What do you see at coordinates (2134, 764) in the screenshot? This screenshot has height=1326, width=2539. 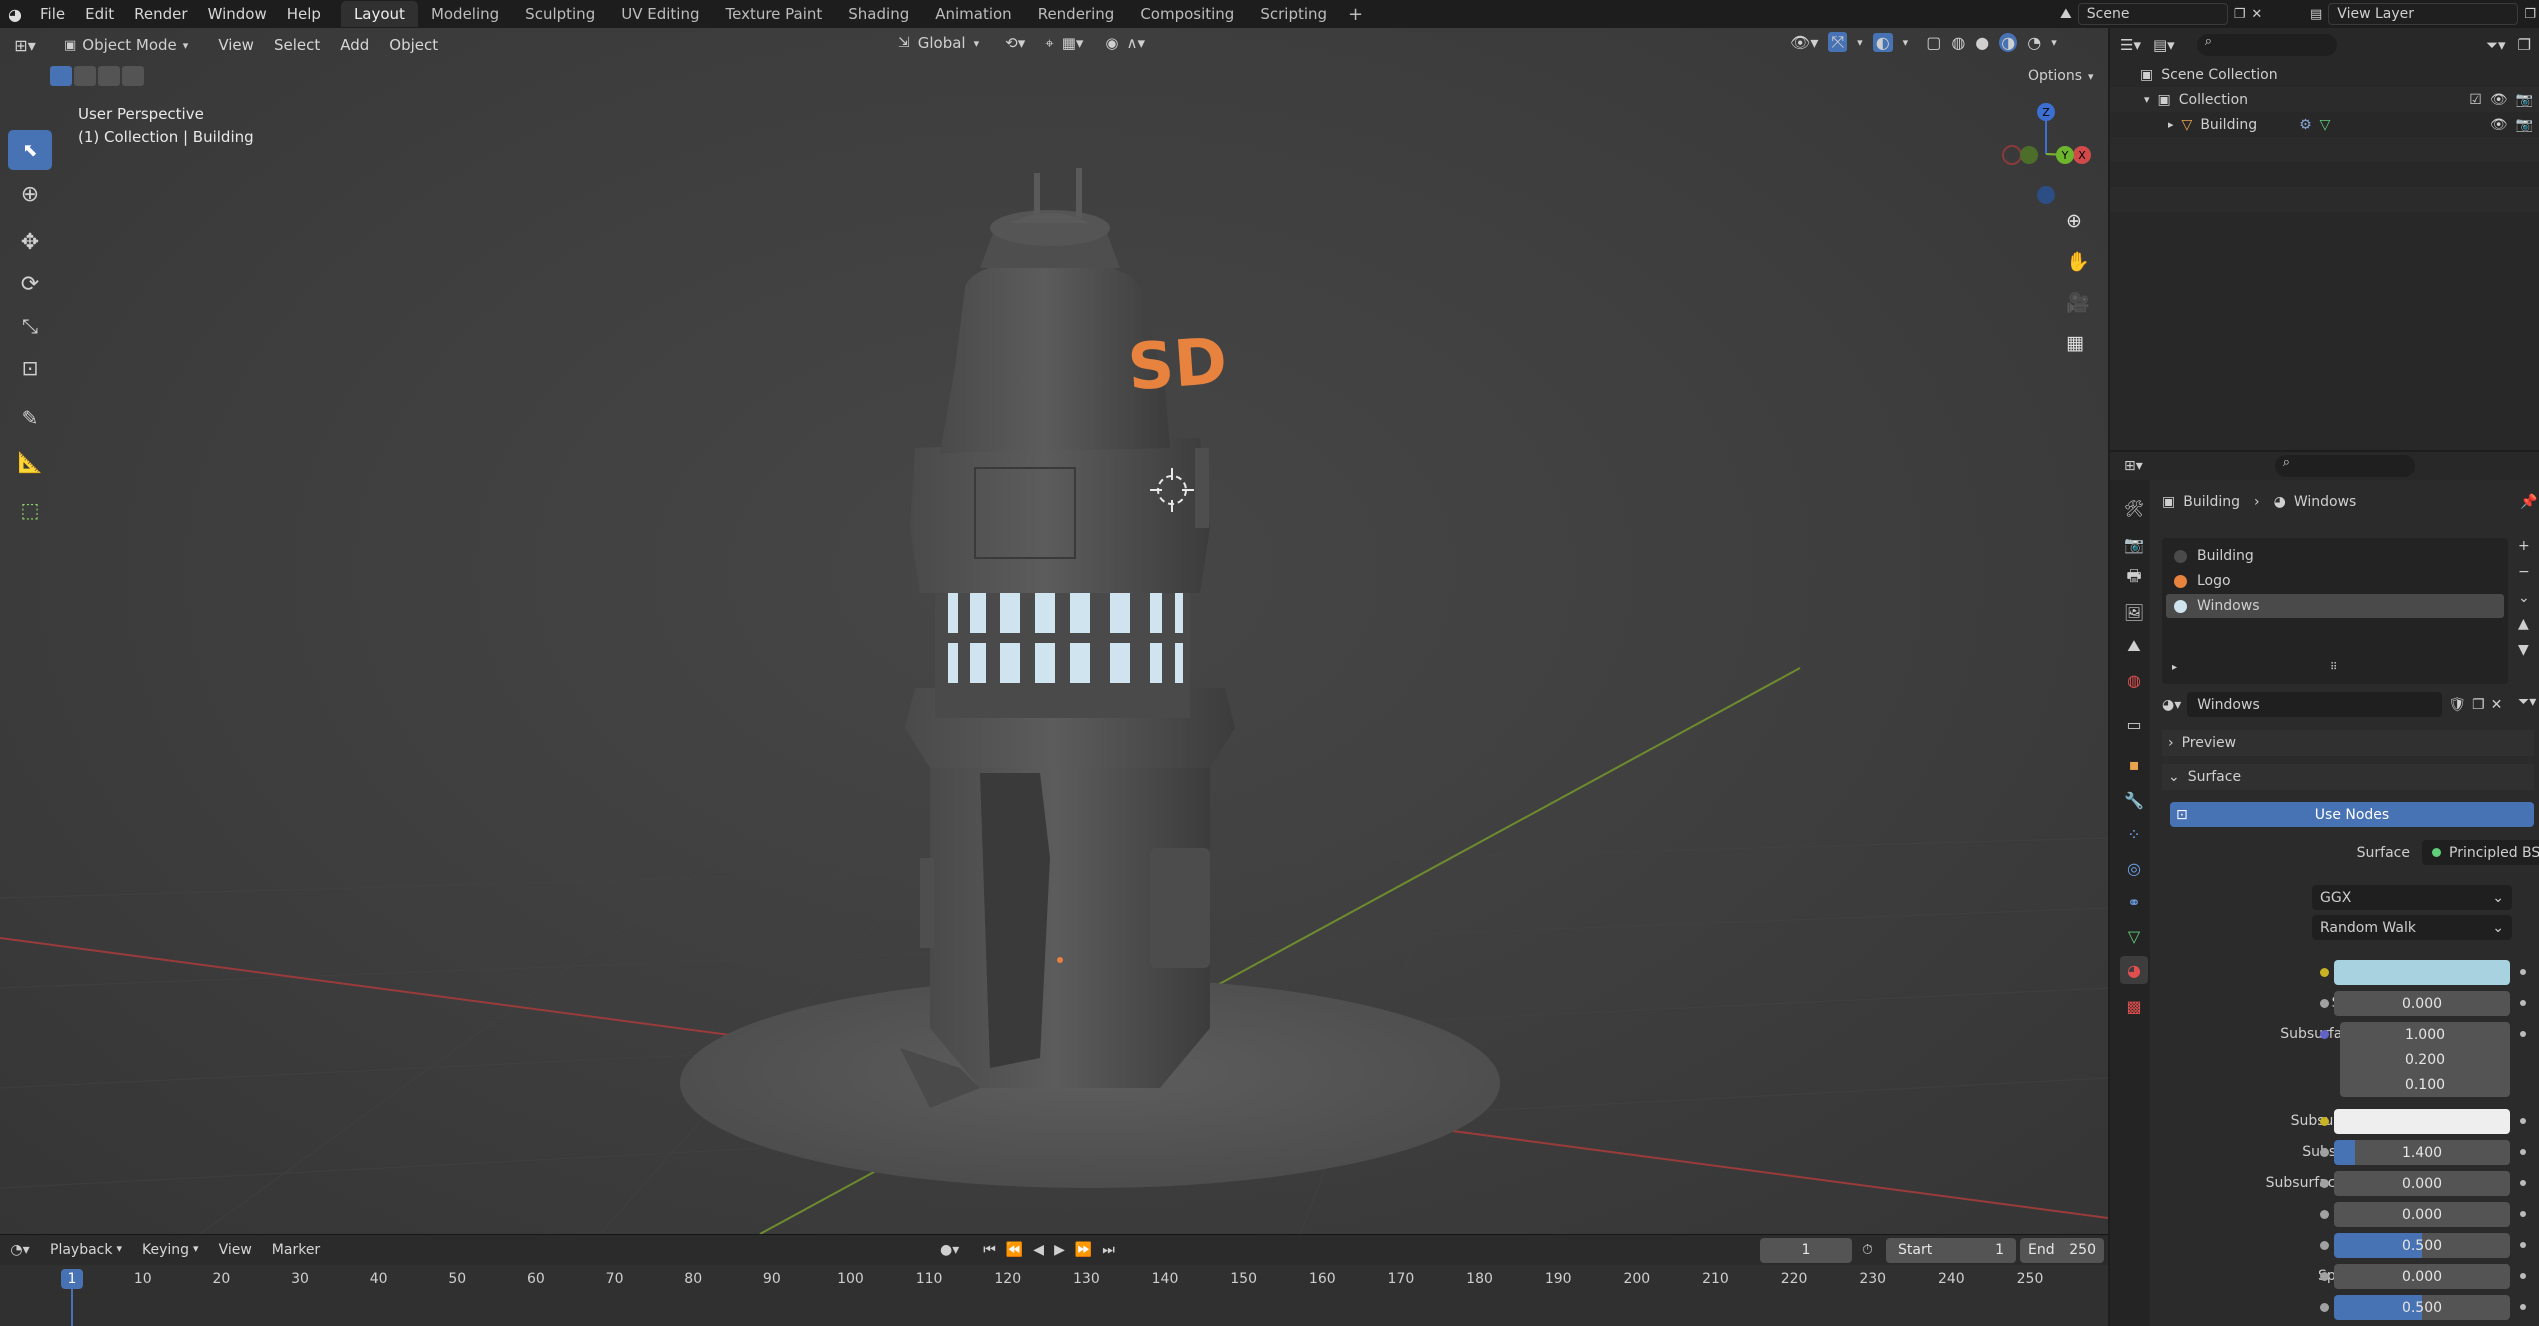 I see `object-tab: ▪` at bounding box center [2134, 764].